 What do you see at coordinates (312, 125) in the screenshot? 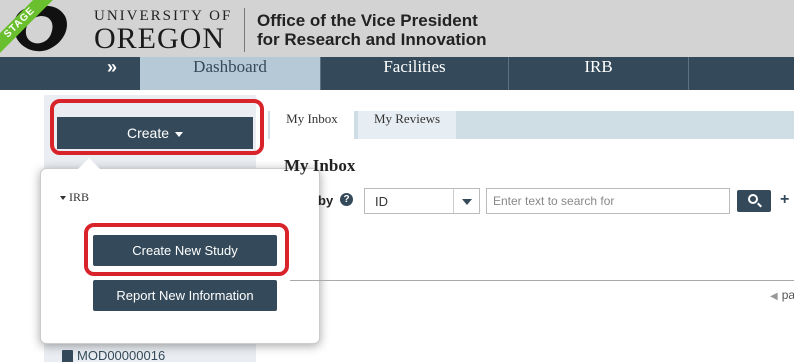
I see `tab-my-inbox: My Inbox` at bounding box center [312, 125].